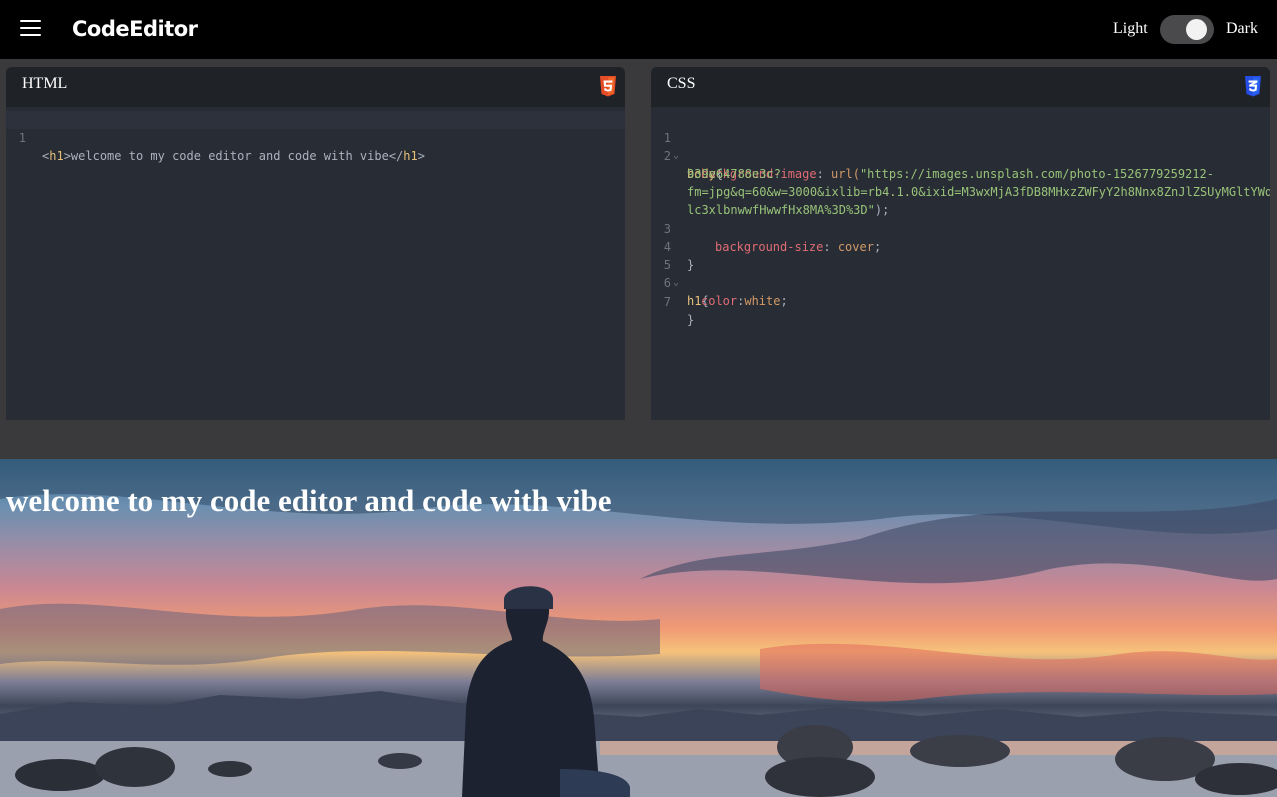 The width and height of the screenshot is (1277, 797). Describe the element at coordinates (638, 29) in the screenshot. I see `top-bar: CodeEditor Light Dark` at that location.